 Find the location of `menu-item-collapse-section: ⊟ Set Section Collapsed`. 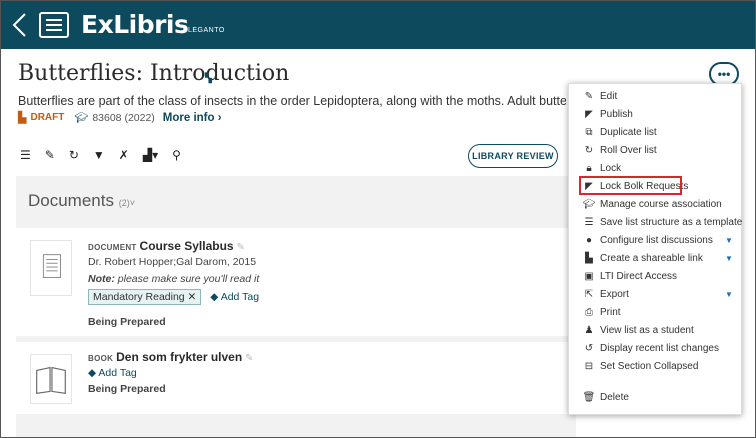

menu-item-collapse-section: ⊟ Set Section Collapsed is located at coordinates (640, 366).